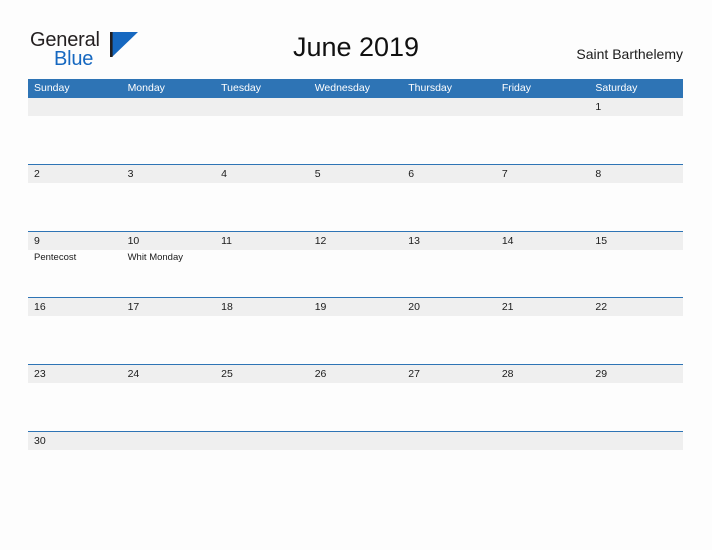 The image size is (712, 550). Describe the element at coordinates (449, 307) in the screenshot. I see `day-number: 20` at that location.